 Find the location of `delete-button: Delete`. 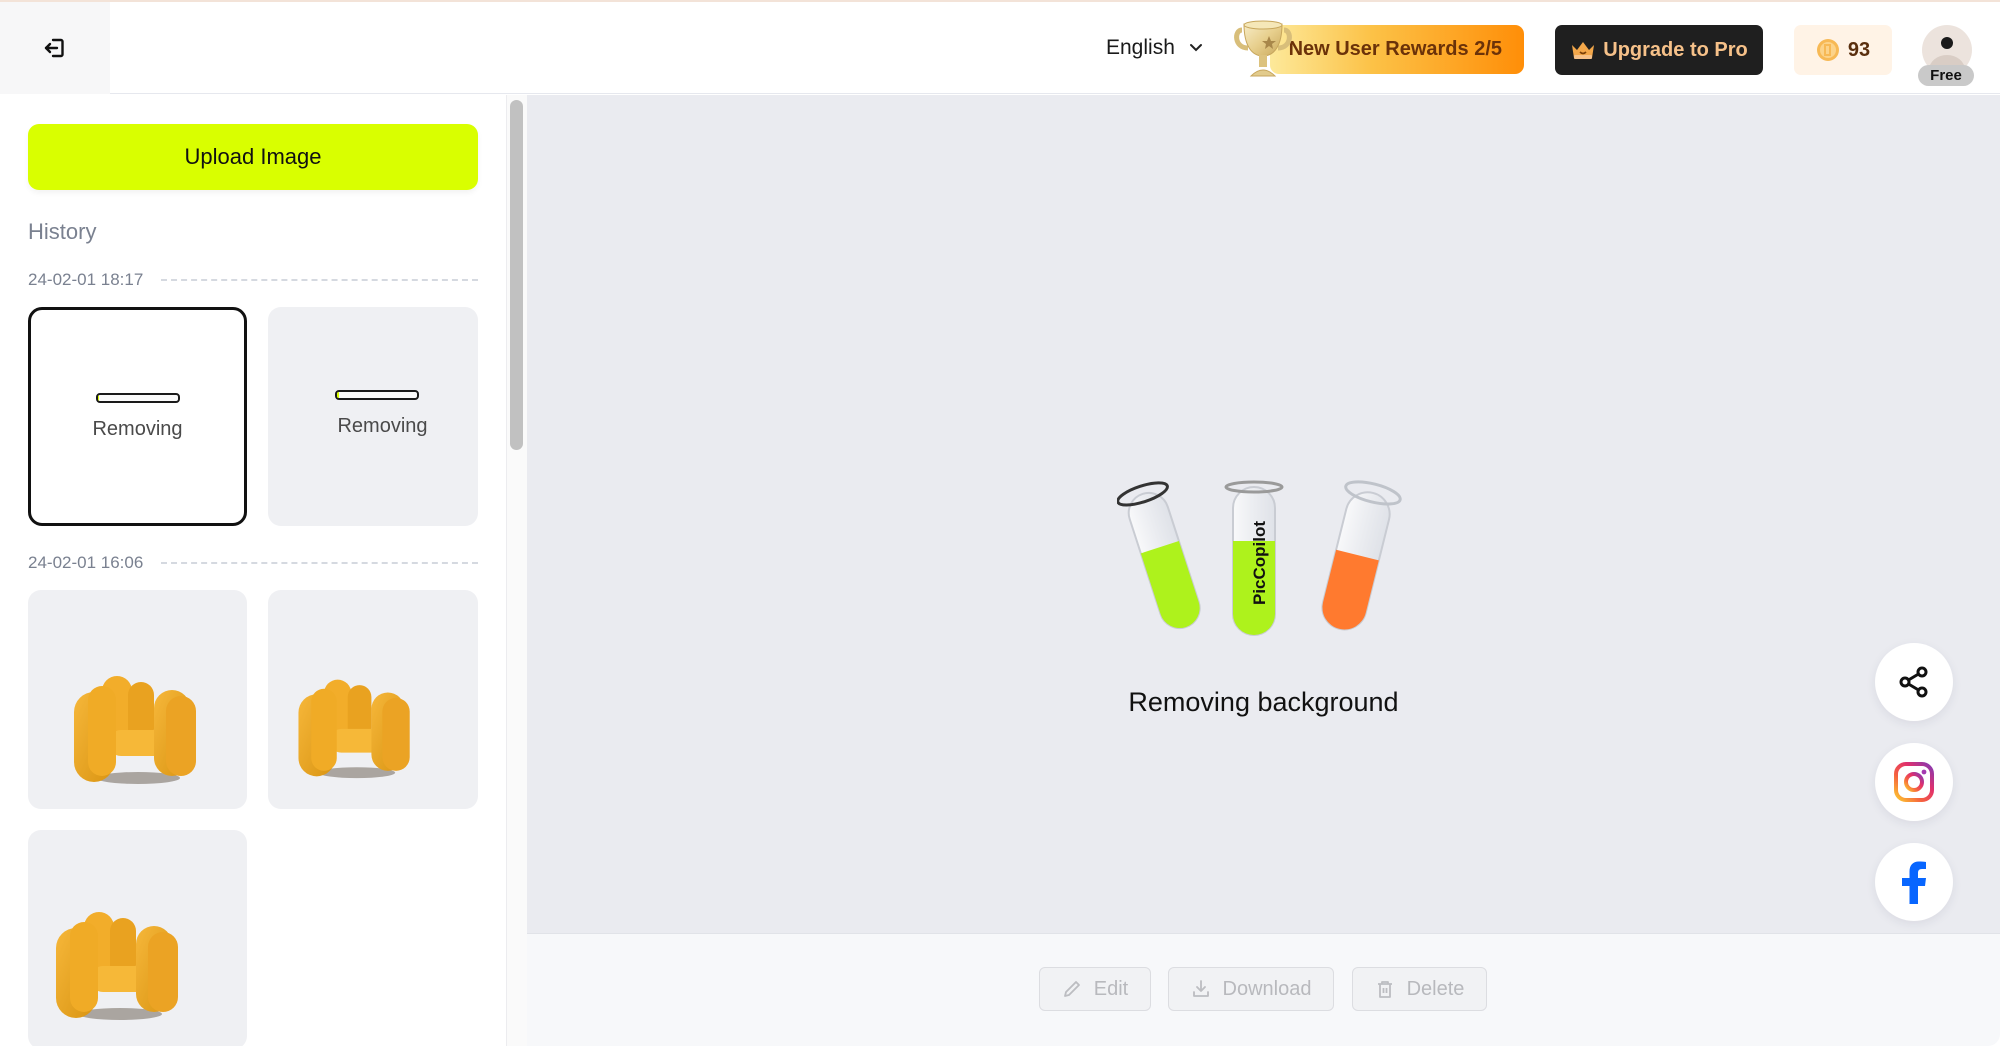

delete-button: Delete is located at coordinates (1419, 989).